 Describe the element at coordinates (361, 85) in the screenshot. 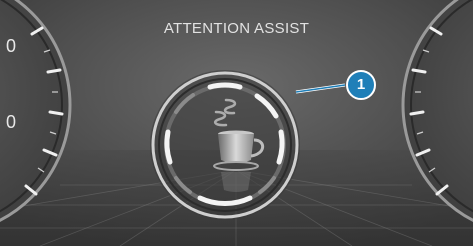

I see `callout-marker: 1` at that location.